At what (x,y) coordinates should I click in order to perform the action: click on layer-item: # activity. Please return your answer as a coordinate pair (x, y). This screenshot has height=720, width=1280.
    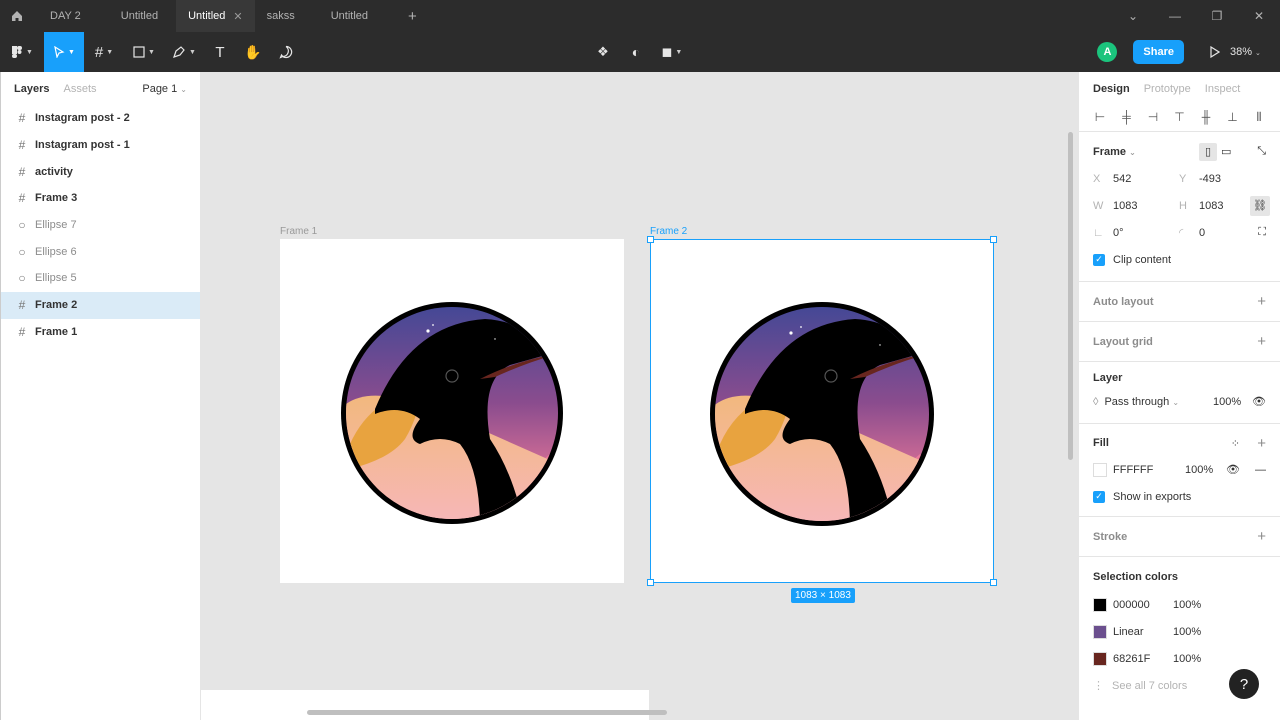
    Looking at the image, I should click on (100, 171).